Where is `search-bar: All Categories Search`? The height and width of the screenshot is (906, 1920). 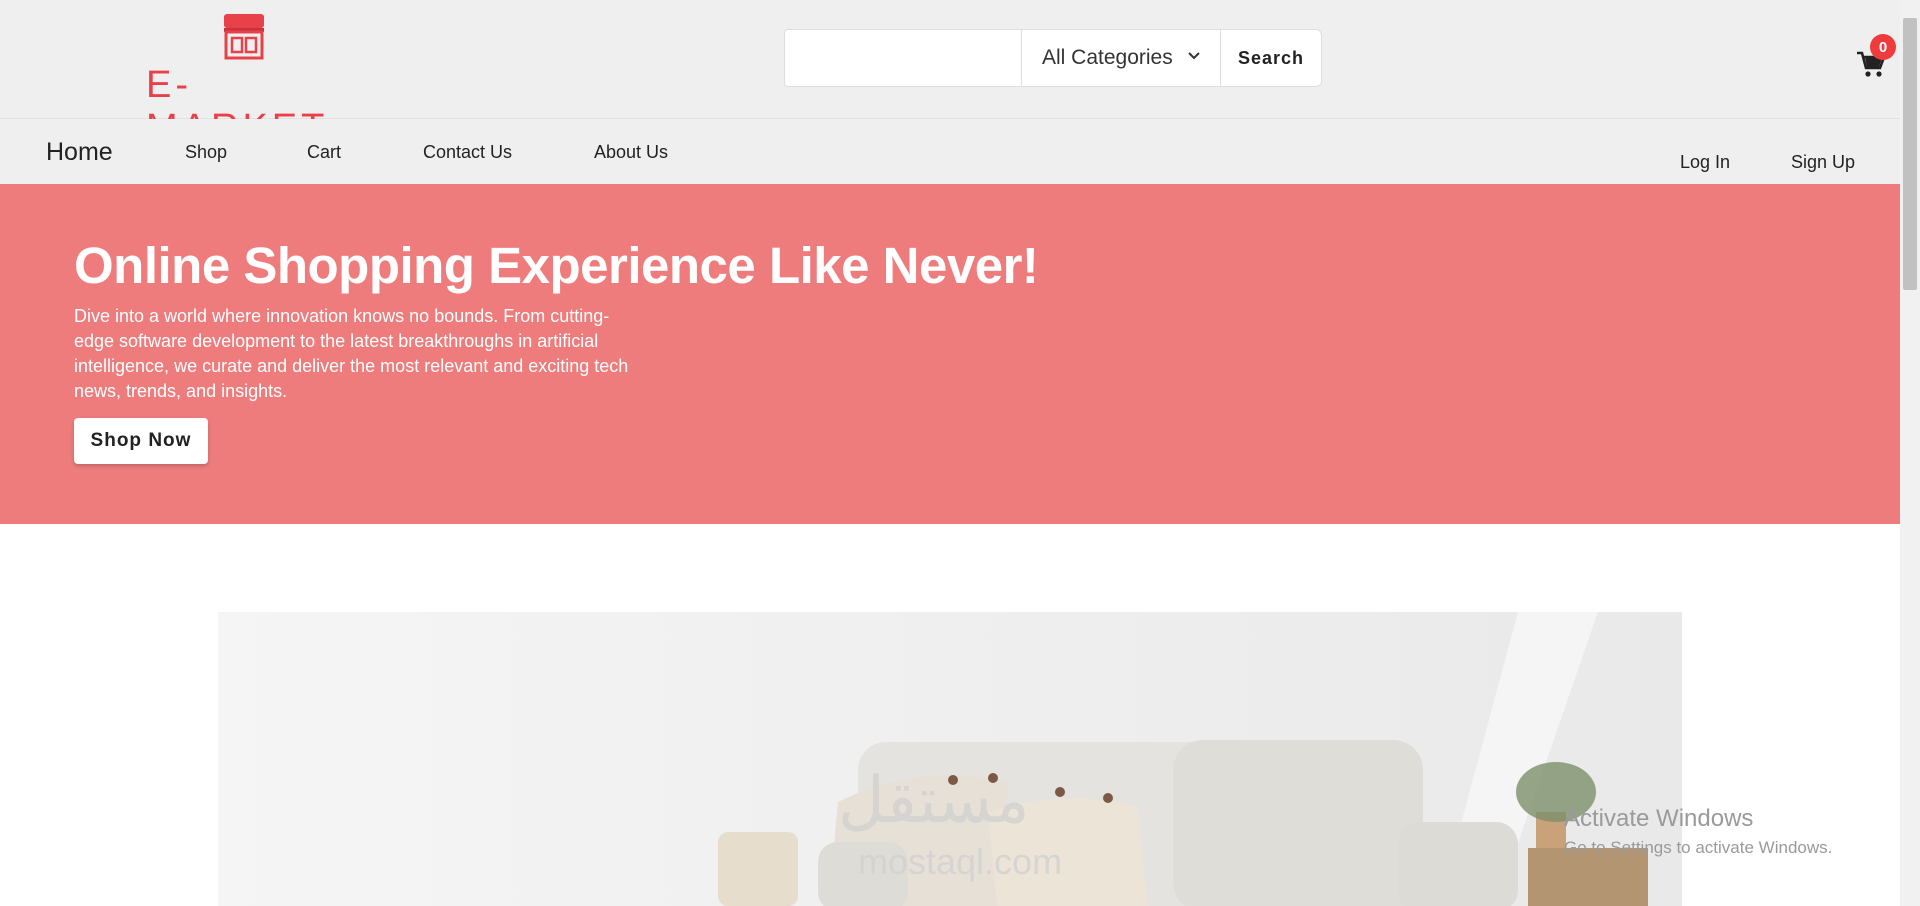 search-bar: All Categories Search is located at coordinates (1053, 58).